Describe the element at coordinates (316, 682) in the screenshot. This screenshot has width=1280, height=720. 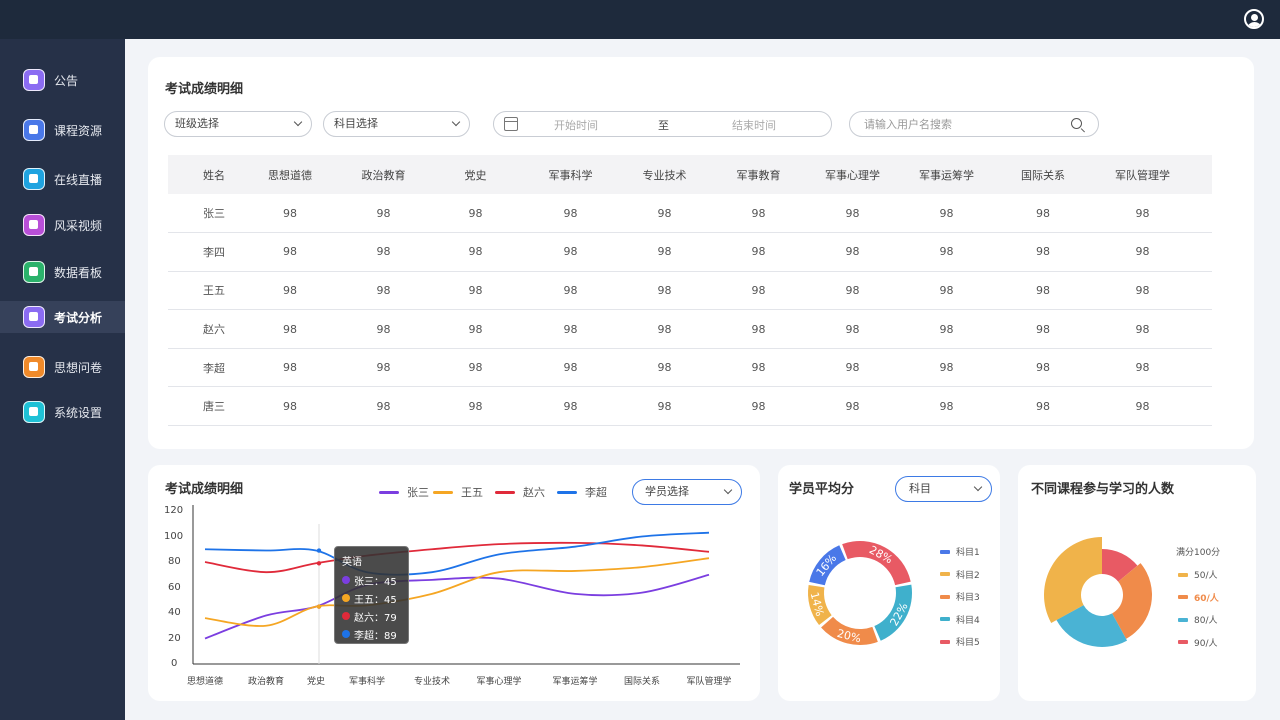
I see `x-tick-label: 党史` at that location.